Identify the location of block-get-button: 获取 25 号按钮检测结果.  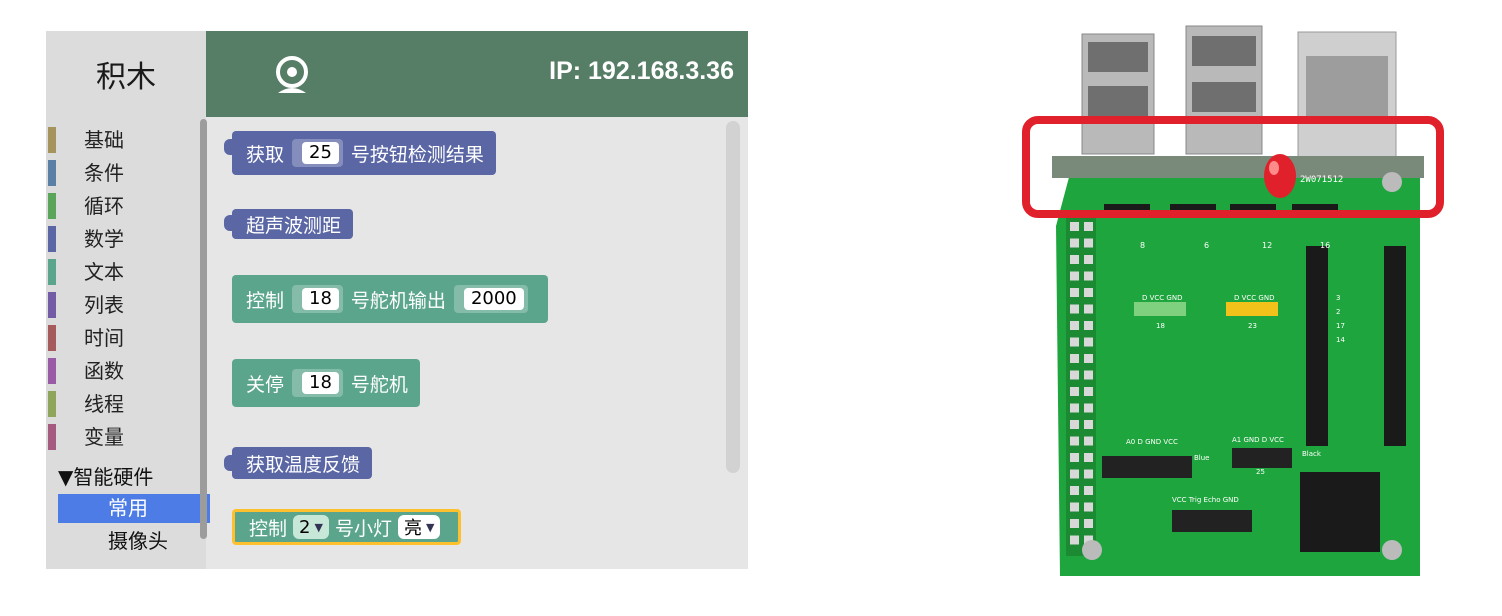
(360, 153).